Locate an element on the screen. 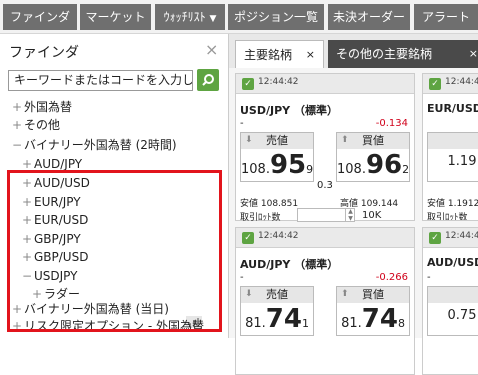  lot-value: 10K is located at coordinates (372, 215).